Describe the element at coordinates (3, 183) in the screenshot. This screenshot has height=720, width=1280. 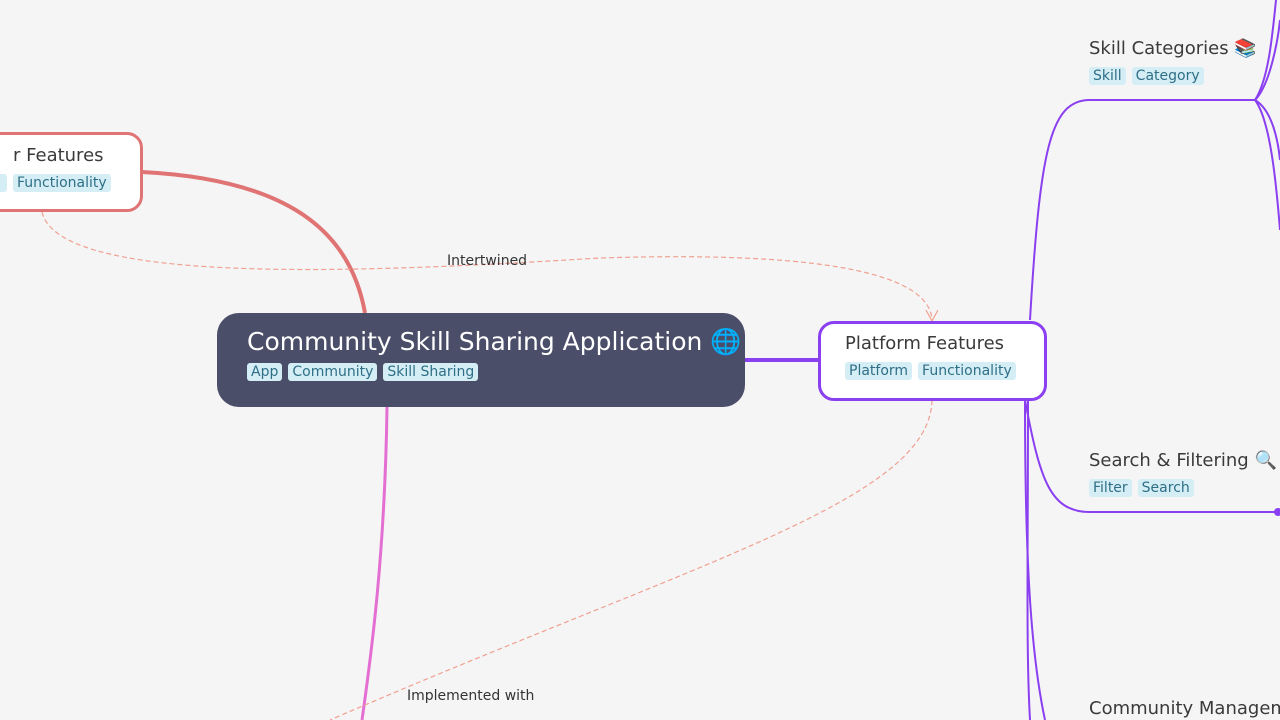
I see `tag` at that location.